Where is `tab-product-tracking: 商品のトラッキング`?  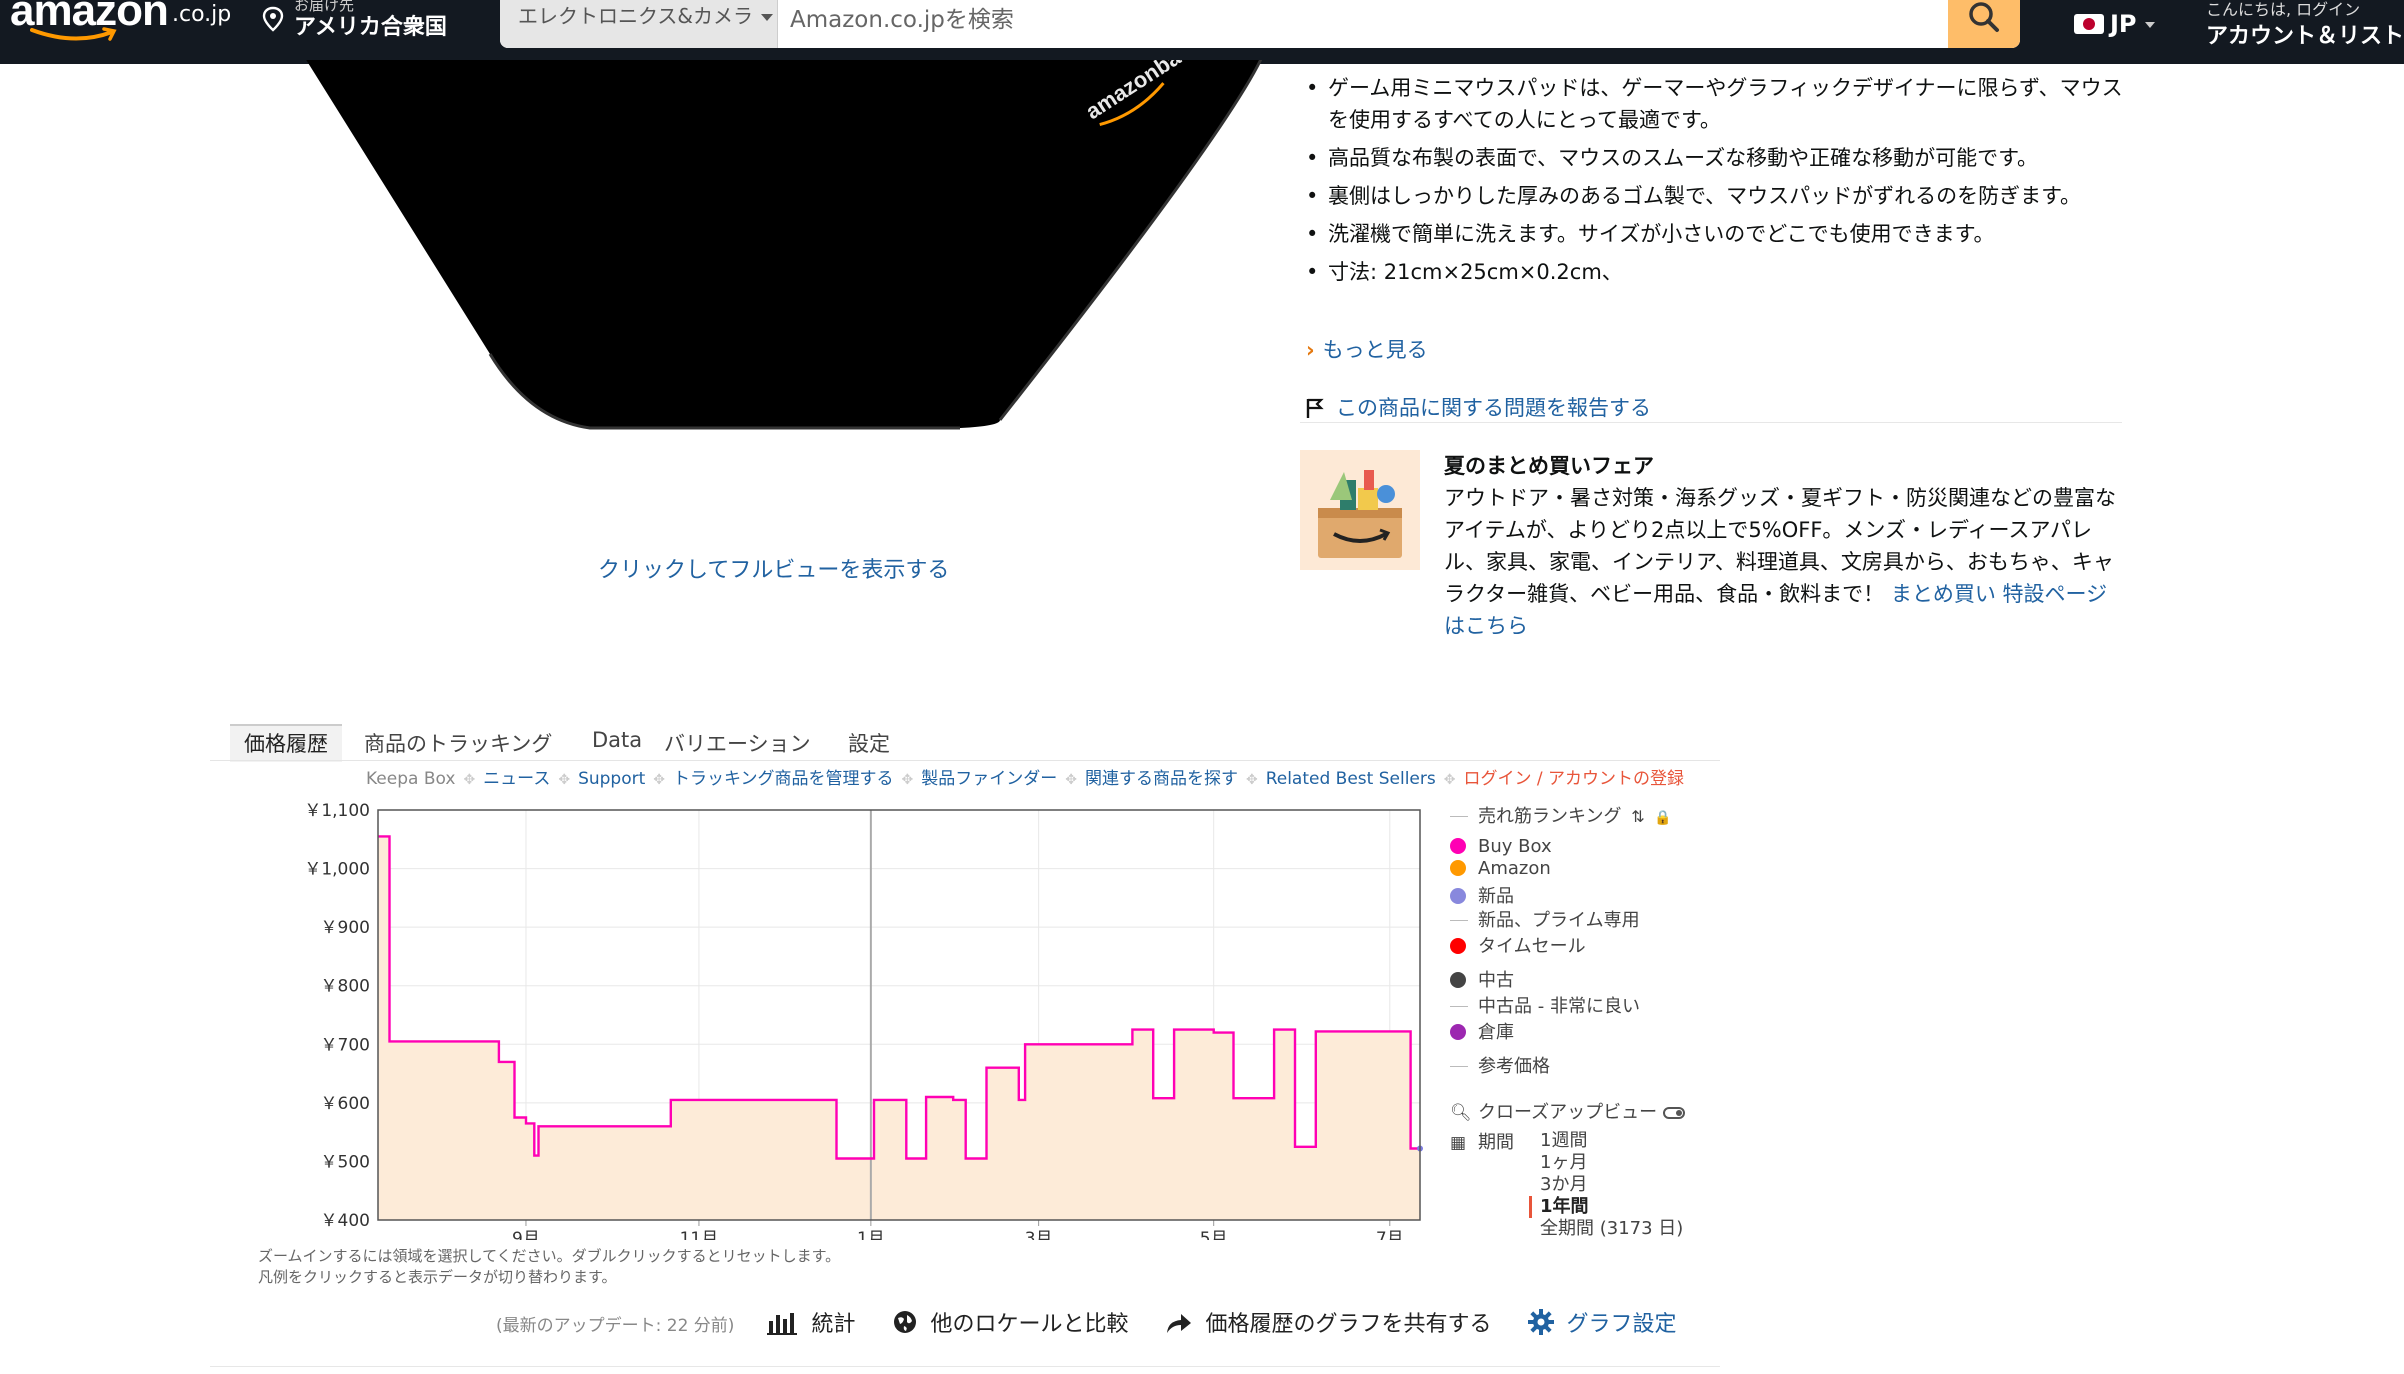 tab-product-tracking: 商品のトラッキング is located at coordinates (458, 743).